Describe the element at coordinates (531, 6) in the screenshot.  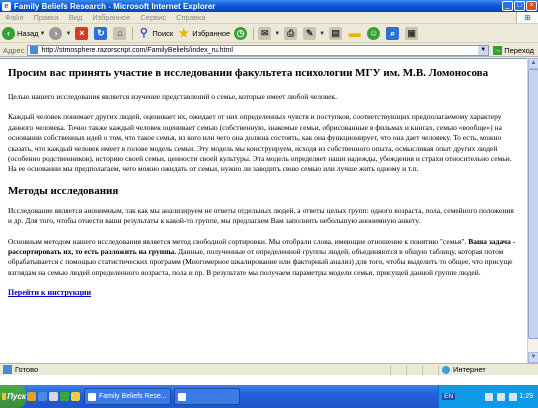
I see `close-button: ×` at that location.